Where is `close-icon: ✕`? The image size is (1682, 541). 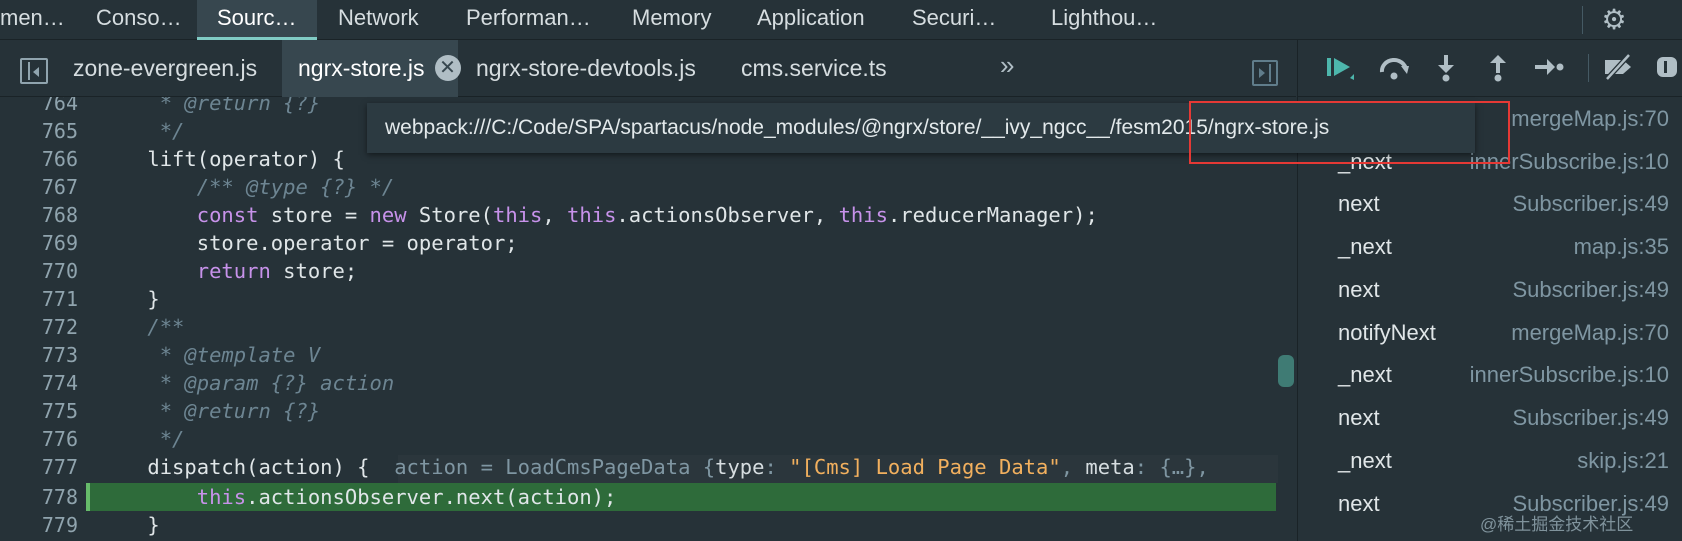
close-icon: ✕ is located at coordinates (447, 67).